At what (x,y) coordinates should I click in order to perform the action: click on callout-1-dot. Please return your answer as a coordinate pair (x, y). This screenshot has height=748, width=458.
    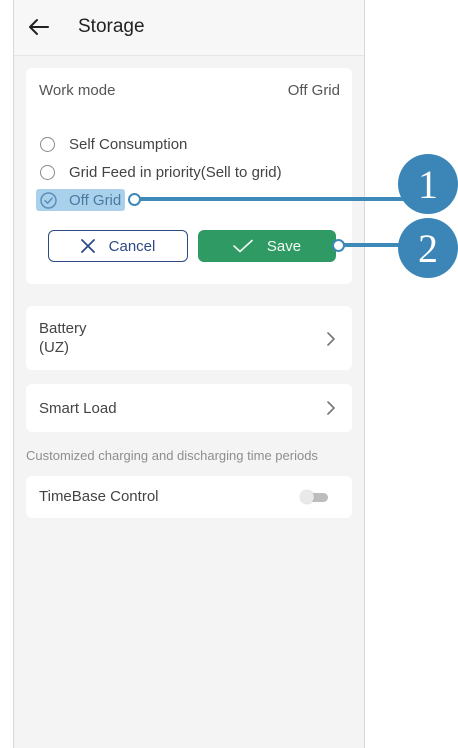
    Looking at the image, I should click on (134, 199).